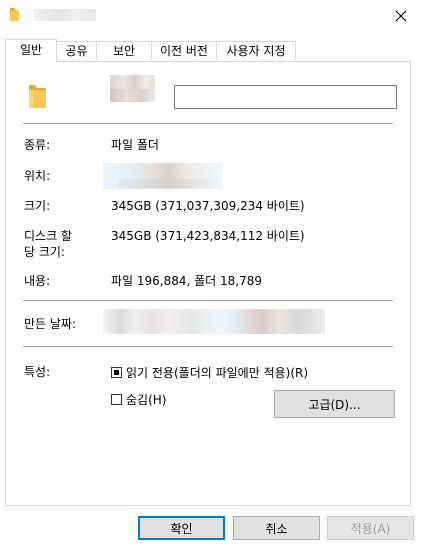  What do you see at coordinates (210, 16) in the screenshot?
I see `title-bar` at bounding box center [210, 16].